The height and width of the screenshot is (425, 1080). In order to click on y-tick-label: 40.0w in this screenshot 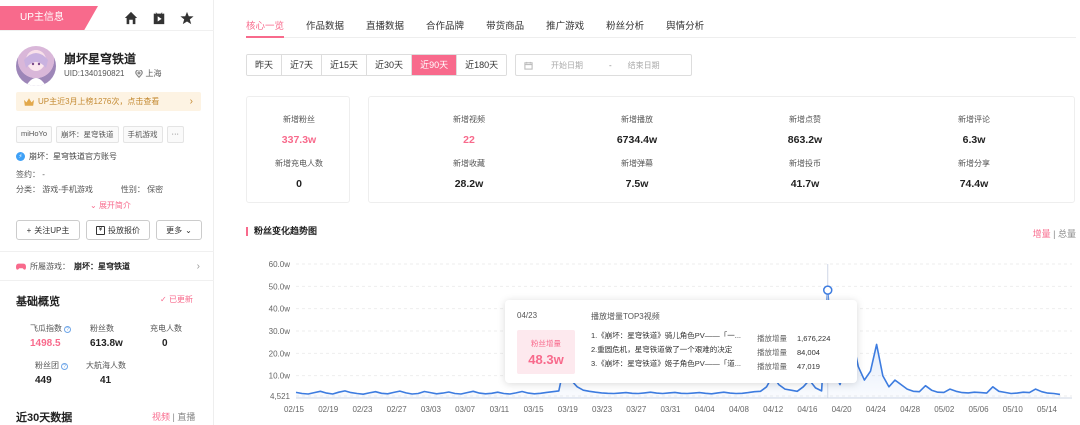, I will do `click(280, 309)`.